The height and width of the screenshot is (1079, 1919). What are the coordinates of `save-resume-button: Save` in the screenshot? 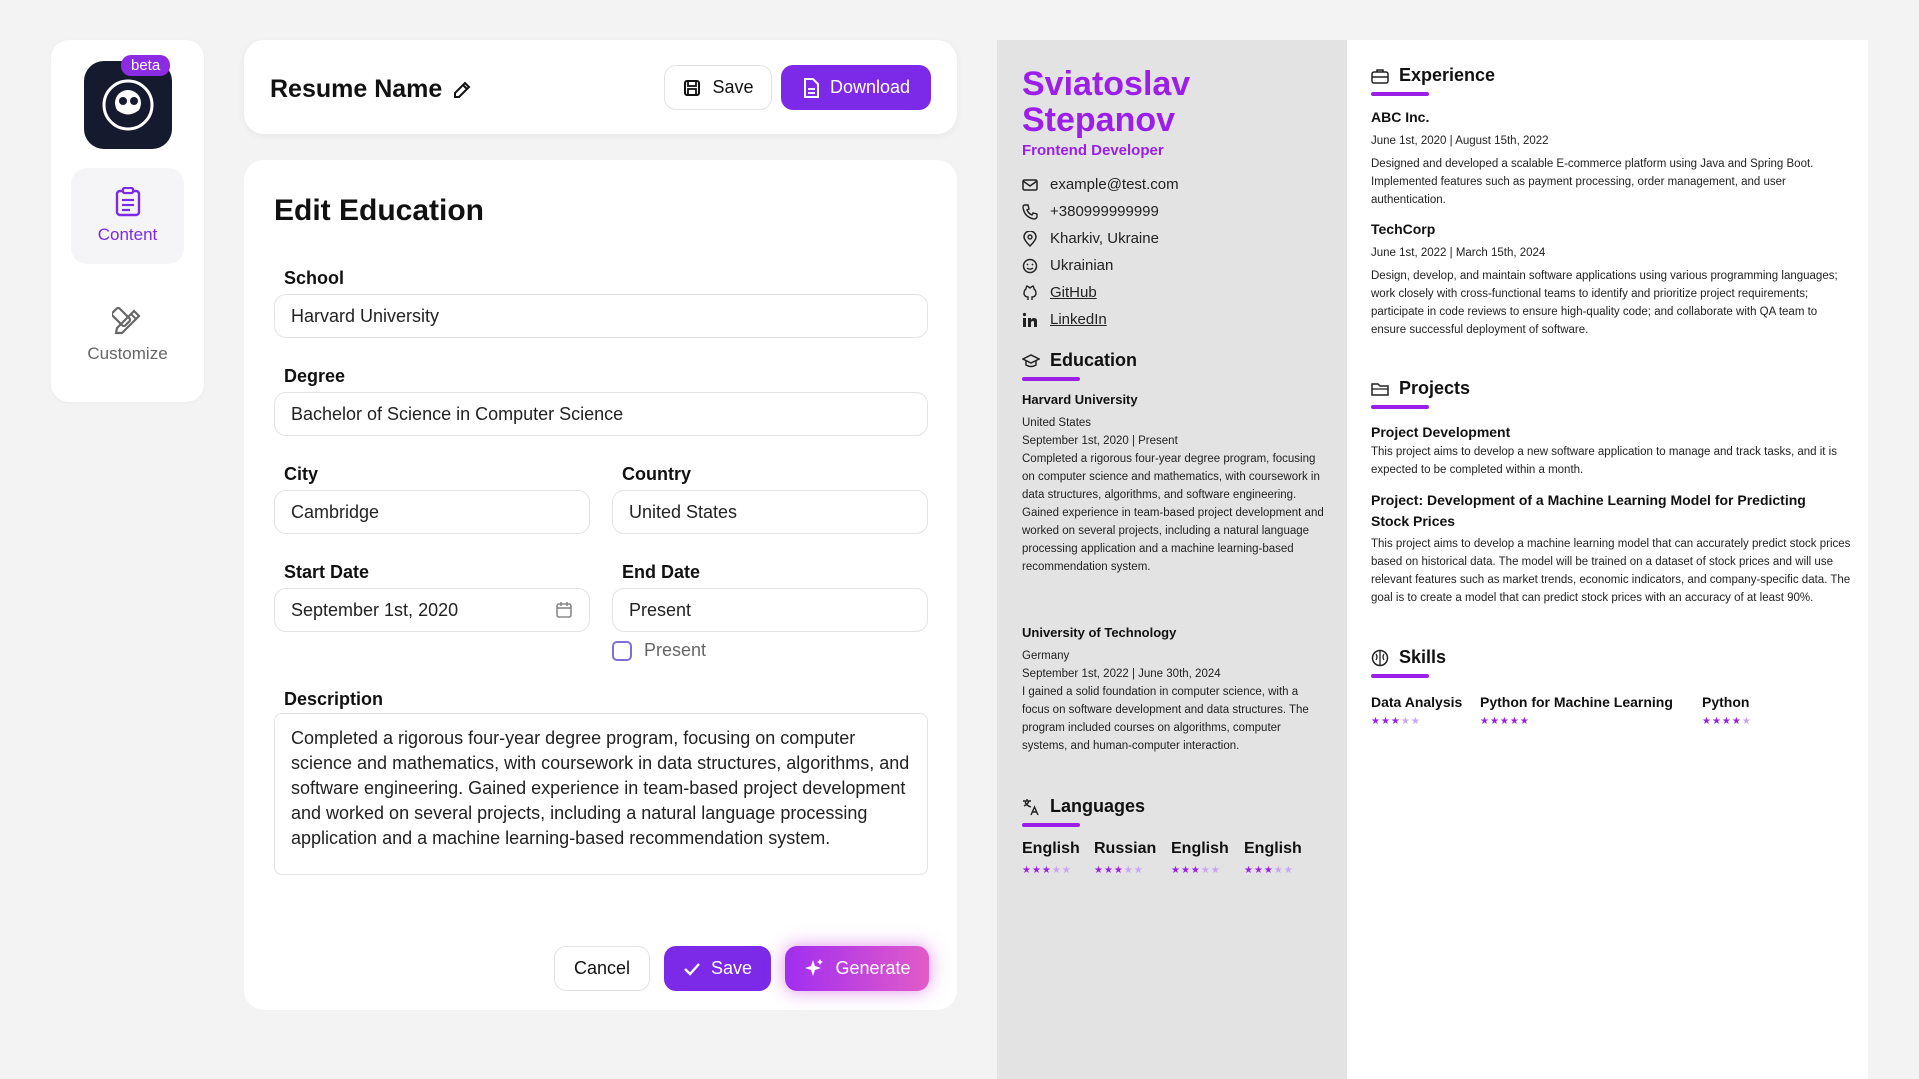 It's located at (718, 87).